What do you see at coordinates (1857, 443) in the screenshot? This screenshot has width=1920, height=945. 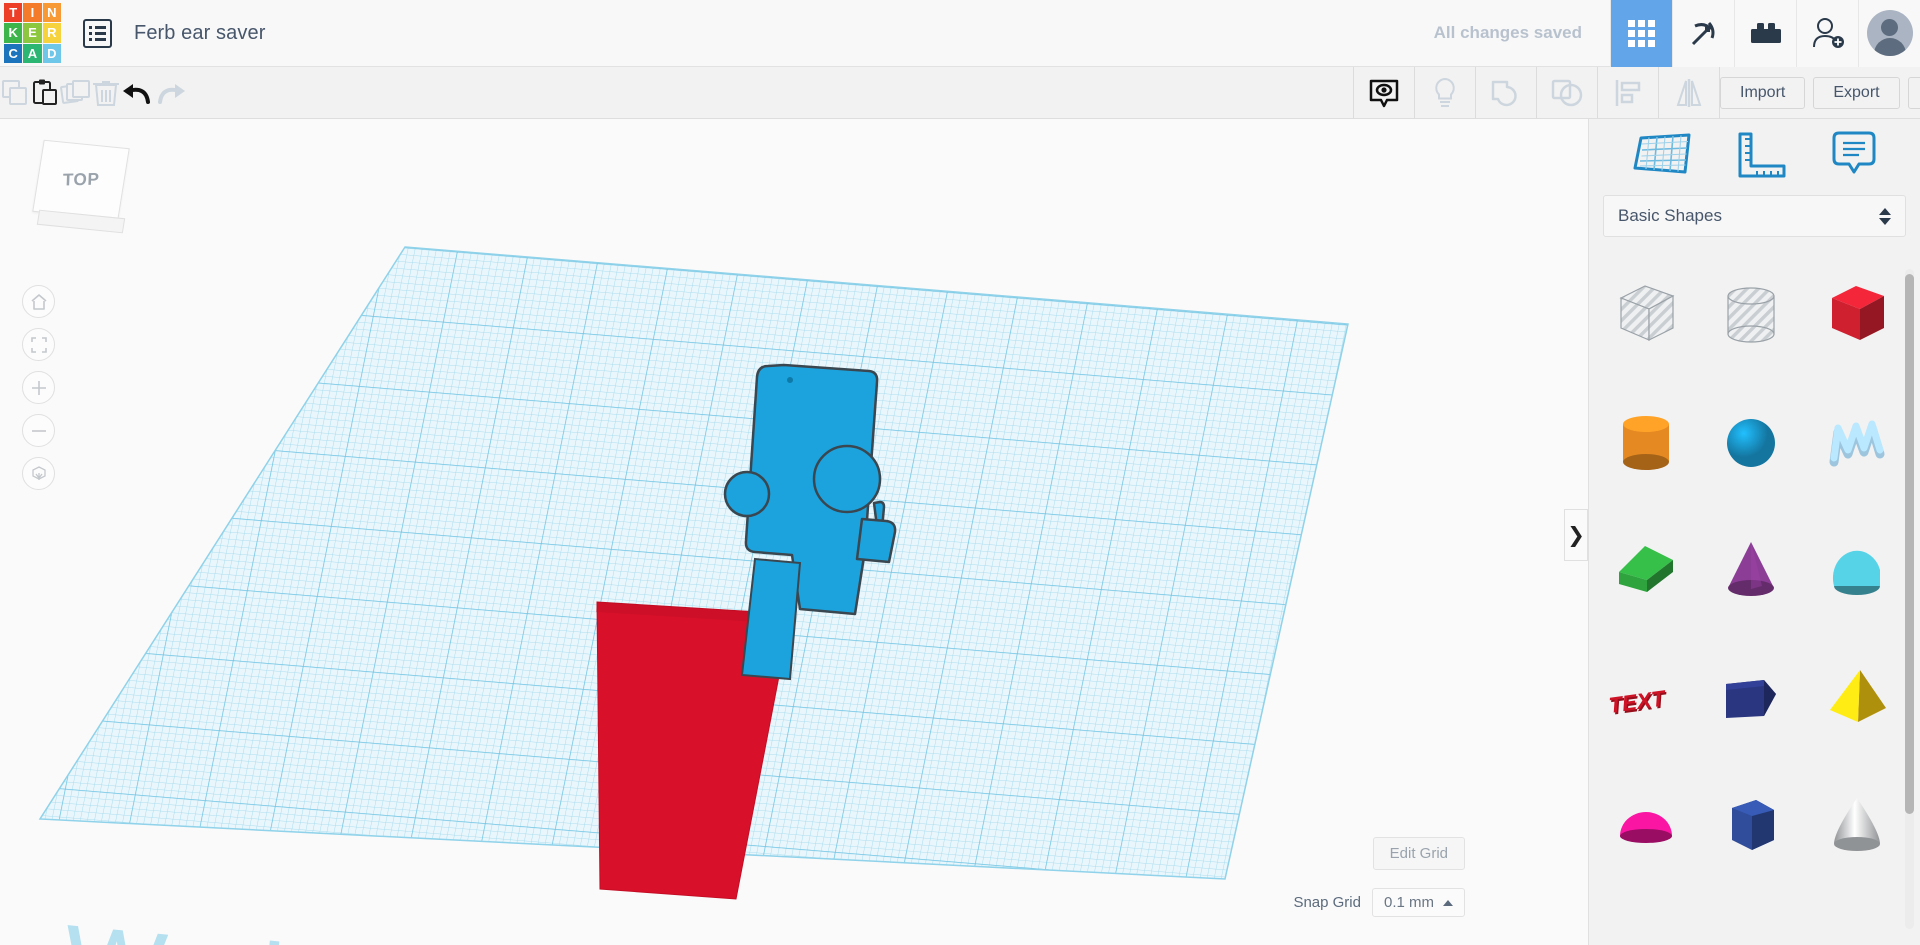 I see `shape-item-scribble` at bounding box center [1857, 443].